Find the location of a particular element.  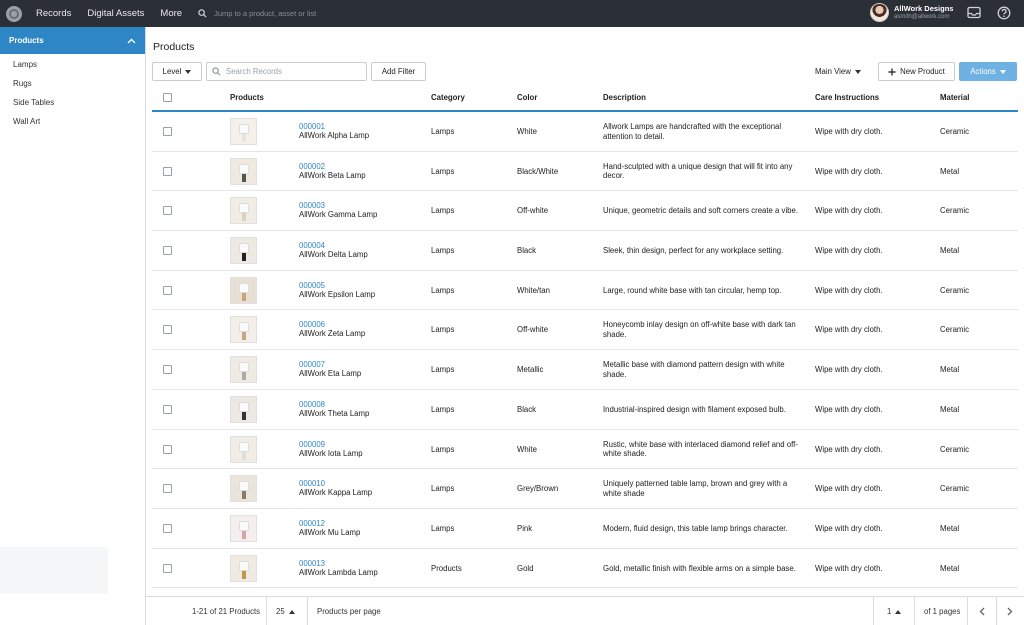

nav-digital-assets: Digital Assets is located at coordinates (115, 13).